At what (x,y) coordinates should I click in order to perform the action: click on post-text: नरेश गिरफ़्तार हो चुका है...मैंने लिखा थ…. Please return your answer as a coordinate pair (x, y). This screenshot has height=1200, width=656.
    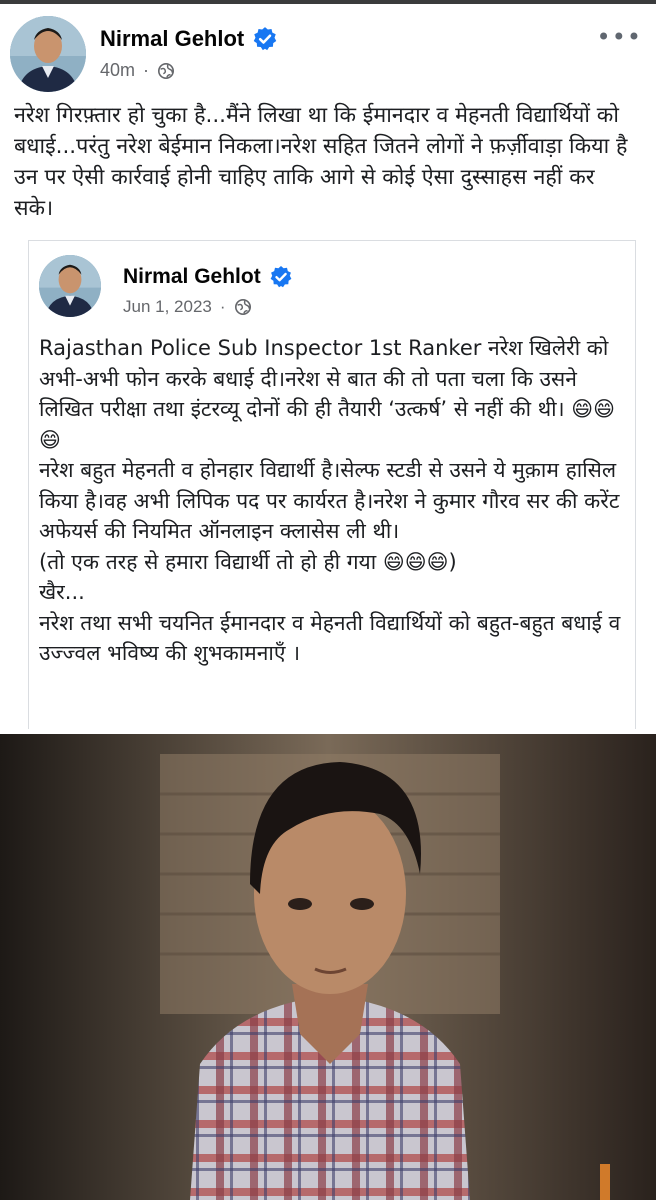
    Looking at the image, I should click on (321, 162).